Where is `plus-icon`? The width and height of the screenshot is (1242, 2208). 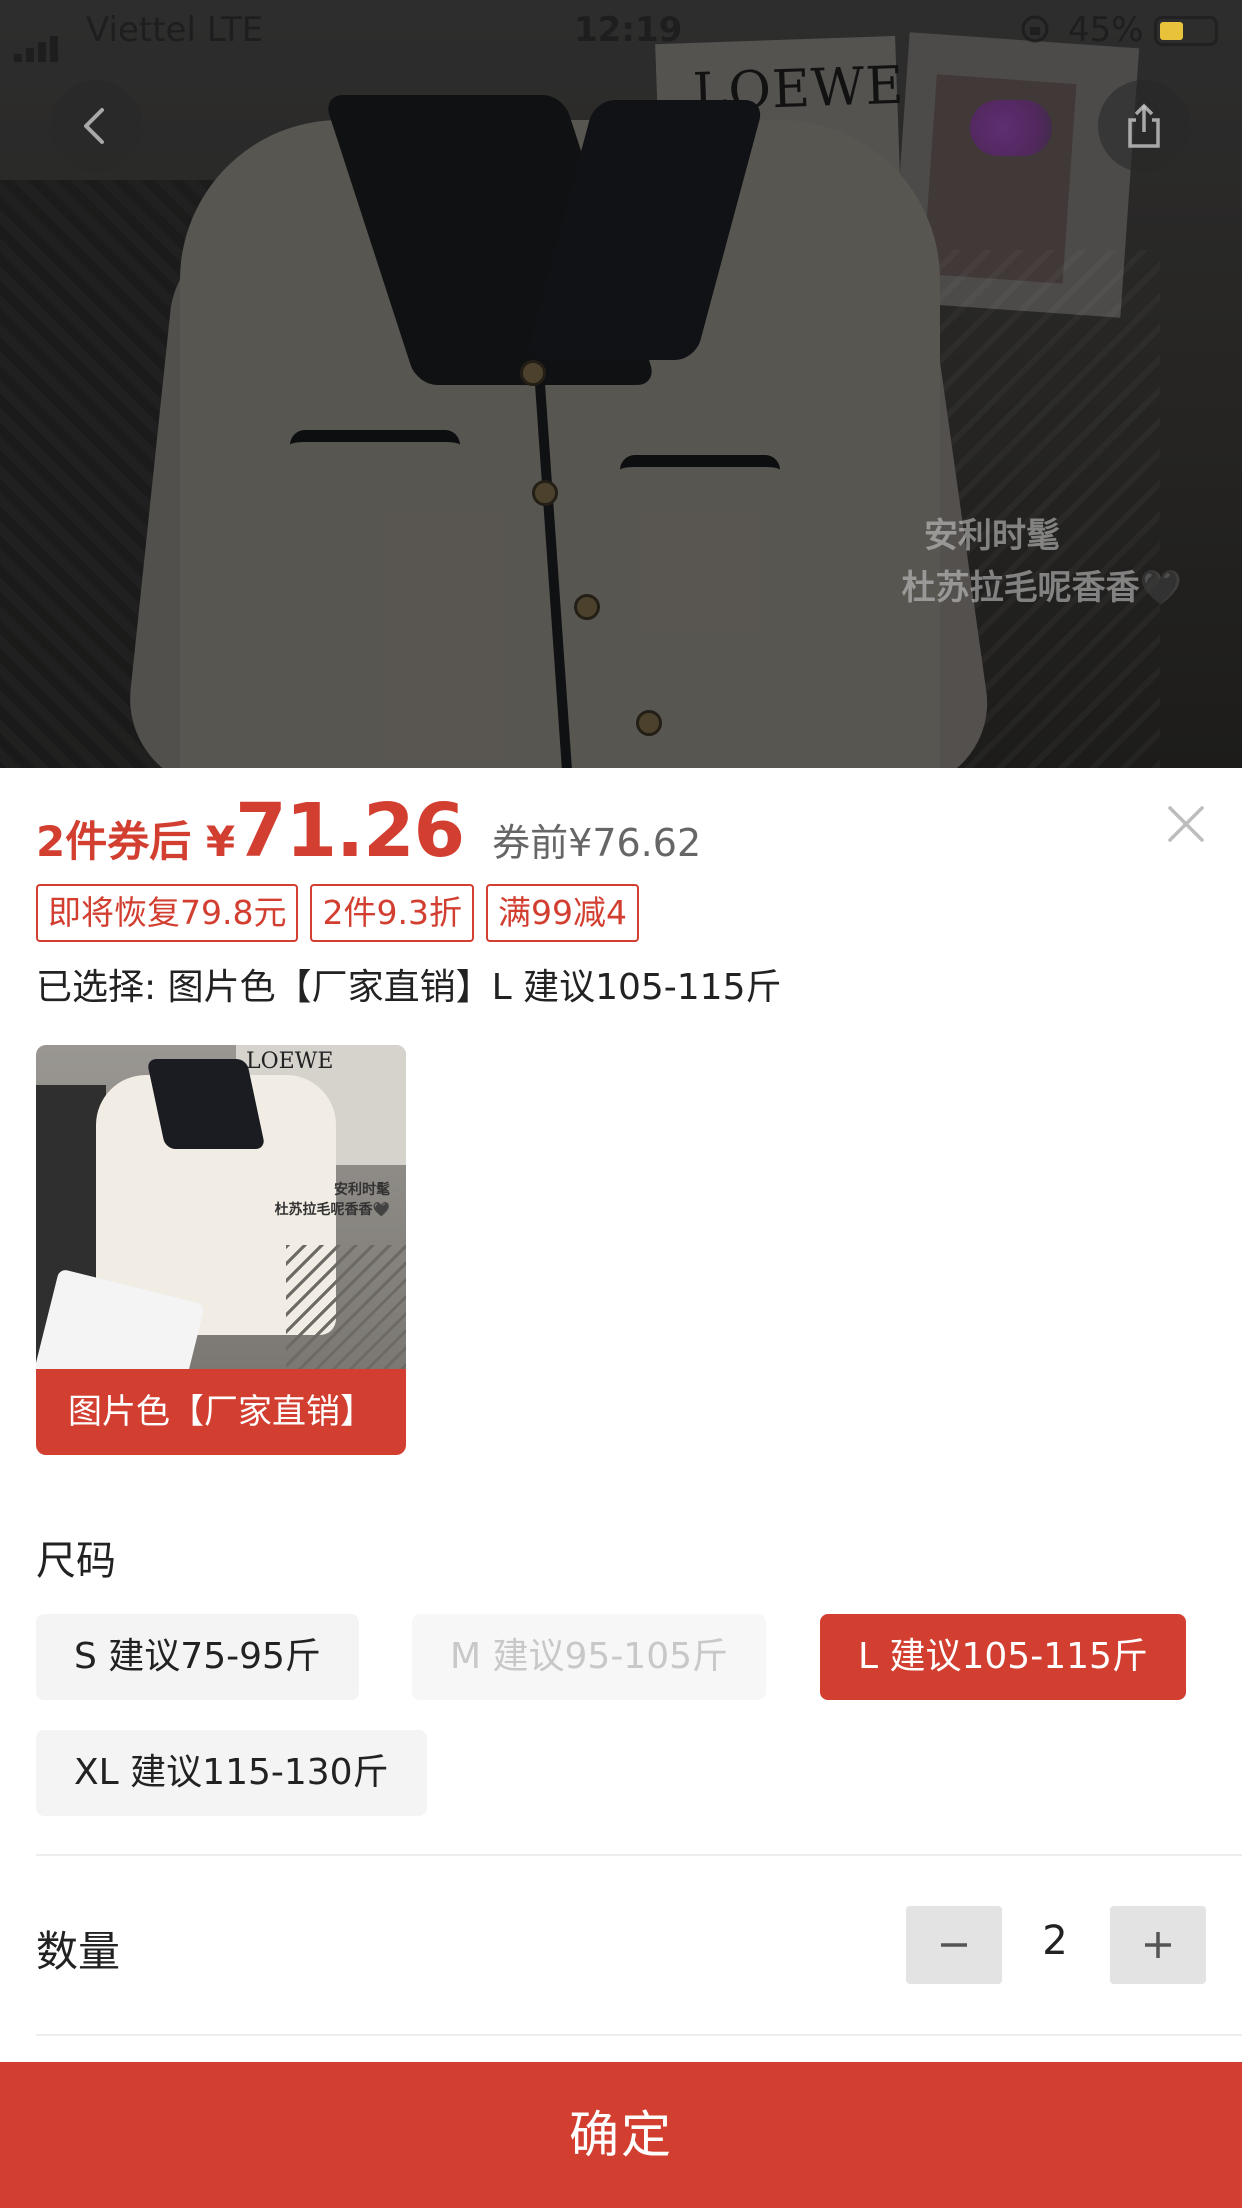 plus-icon is located at coordinates (1158, 1945).